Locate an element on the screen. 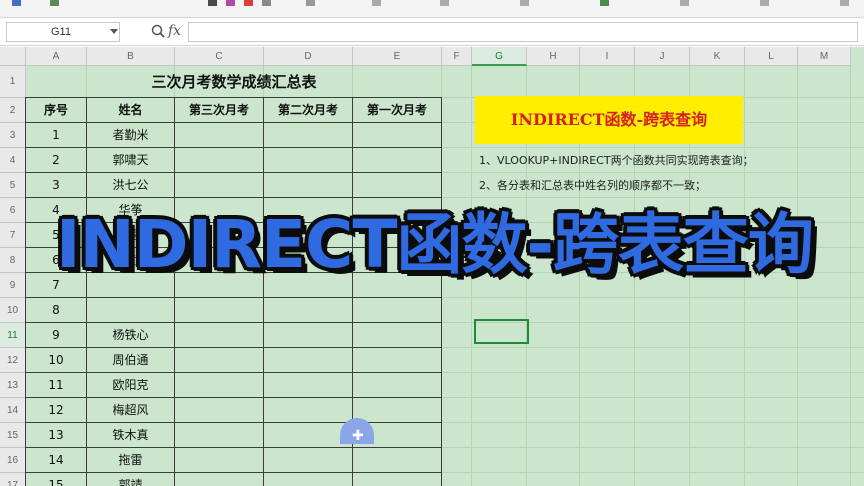 The height and width of the screenshot is (486, 864). fx-icon: fx is located at coordinates (174, 31).